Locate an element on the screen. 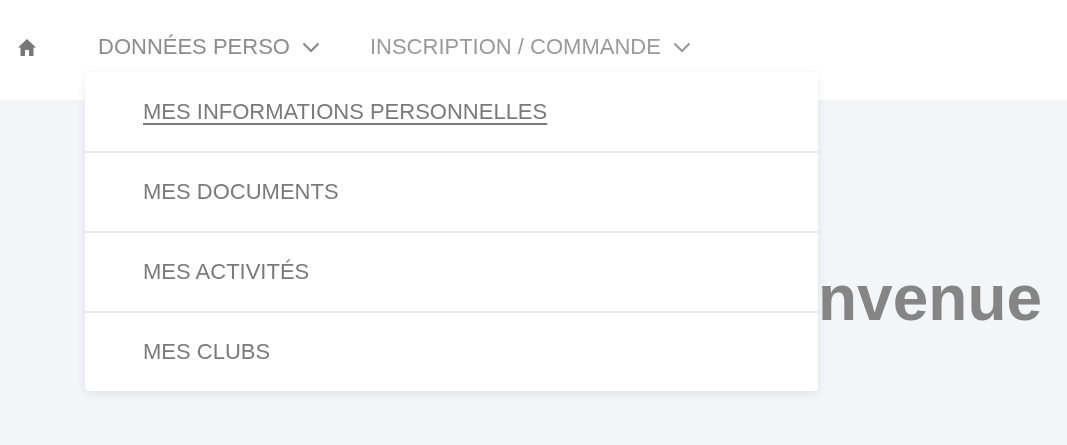  home-icon is located at coordinates (27, 47).